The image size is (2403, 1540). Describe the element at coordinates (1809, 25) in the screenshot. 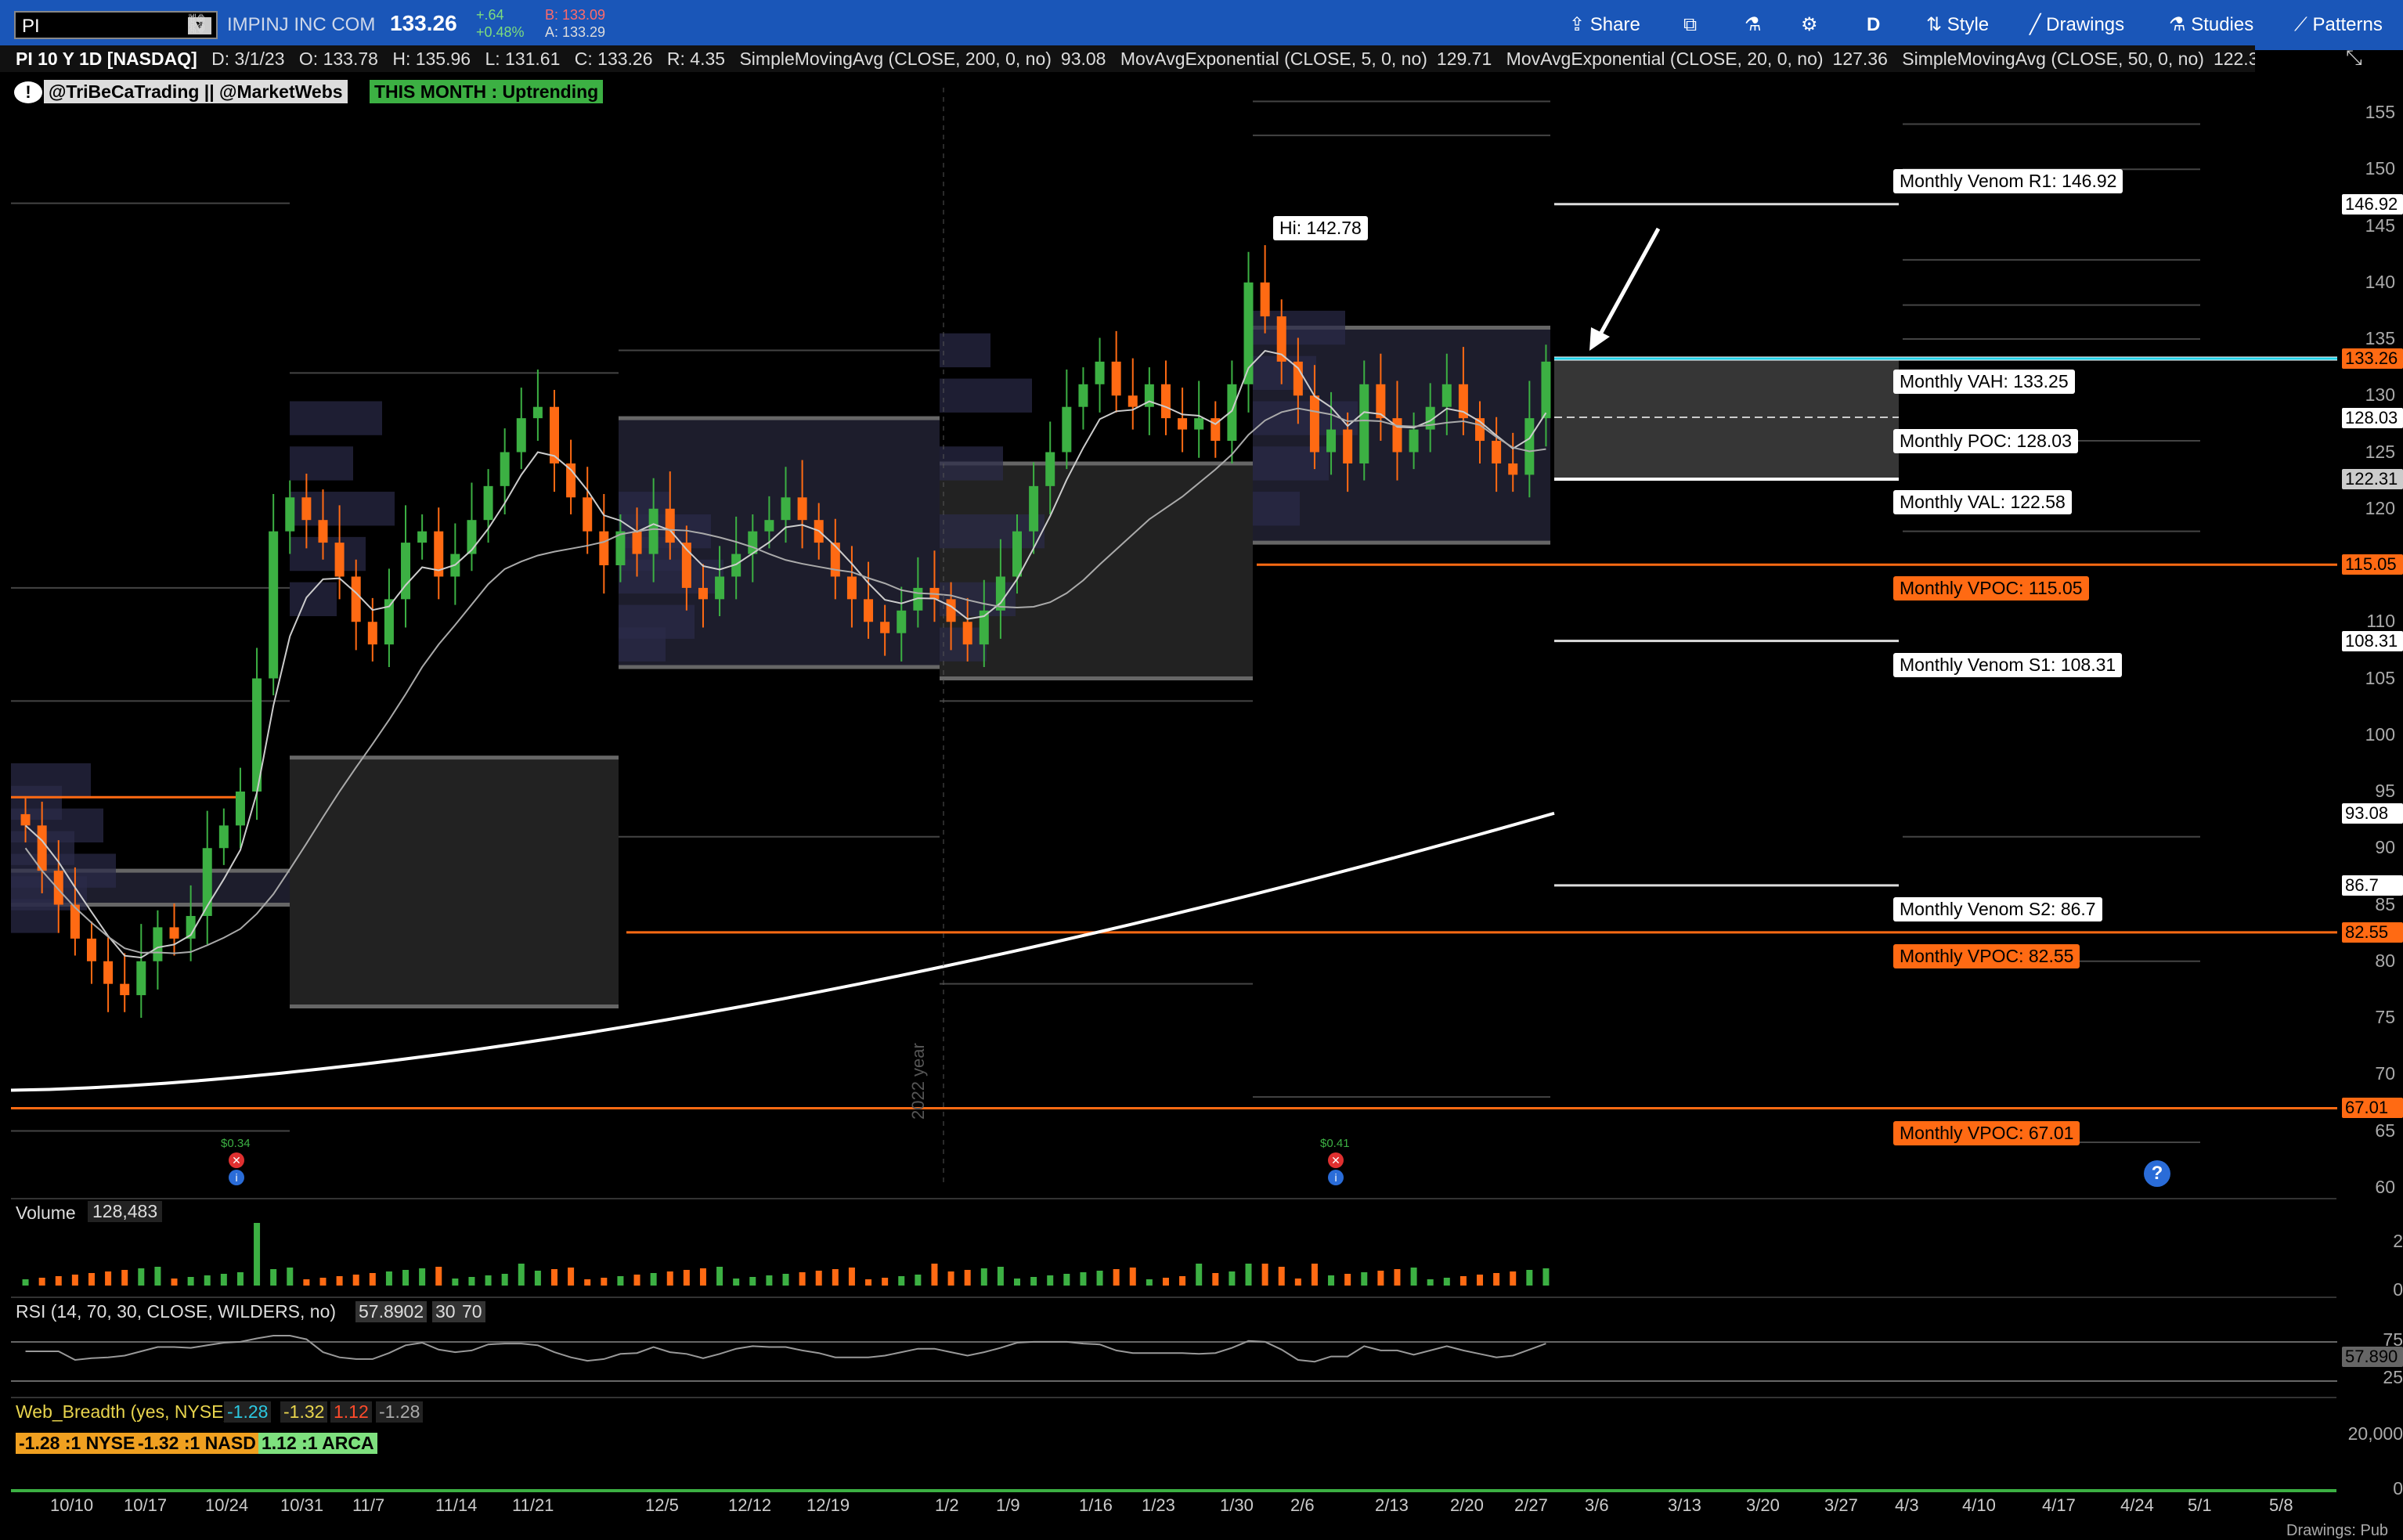

I see `settings-button: ⚙` at that location.